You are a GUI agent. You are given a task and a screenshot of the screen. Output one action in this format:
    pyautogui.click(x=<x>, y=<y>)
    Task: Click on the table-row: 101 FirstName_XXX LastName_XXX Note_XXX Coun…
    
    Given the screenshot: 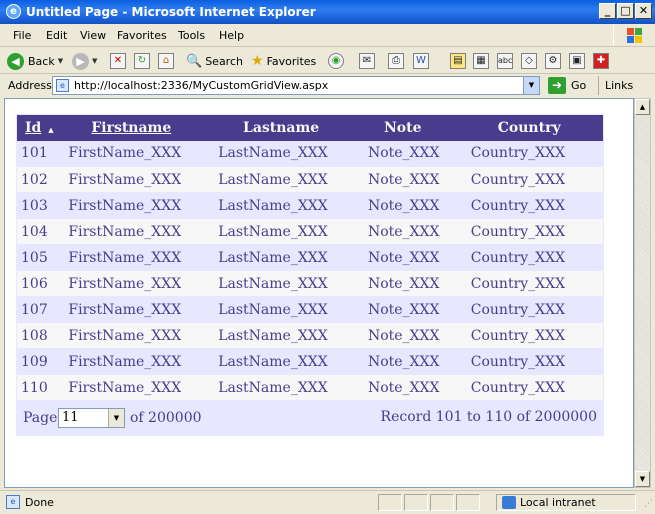 What is the action you would take?
    pyautogui.click(x=310, y=153)
    